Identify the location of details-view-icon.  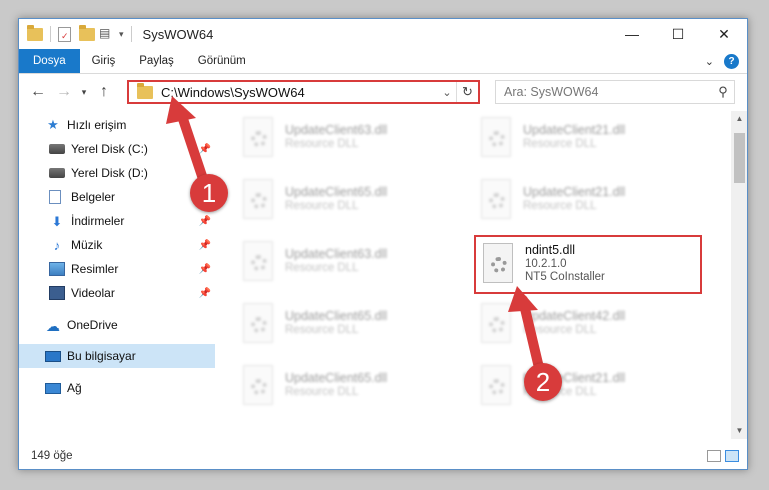
(714, 456).